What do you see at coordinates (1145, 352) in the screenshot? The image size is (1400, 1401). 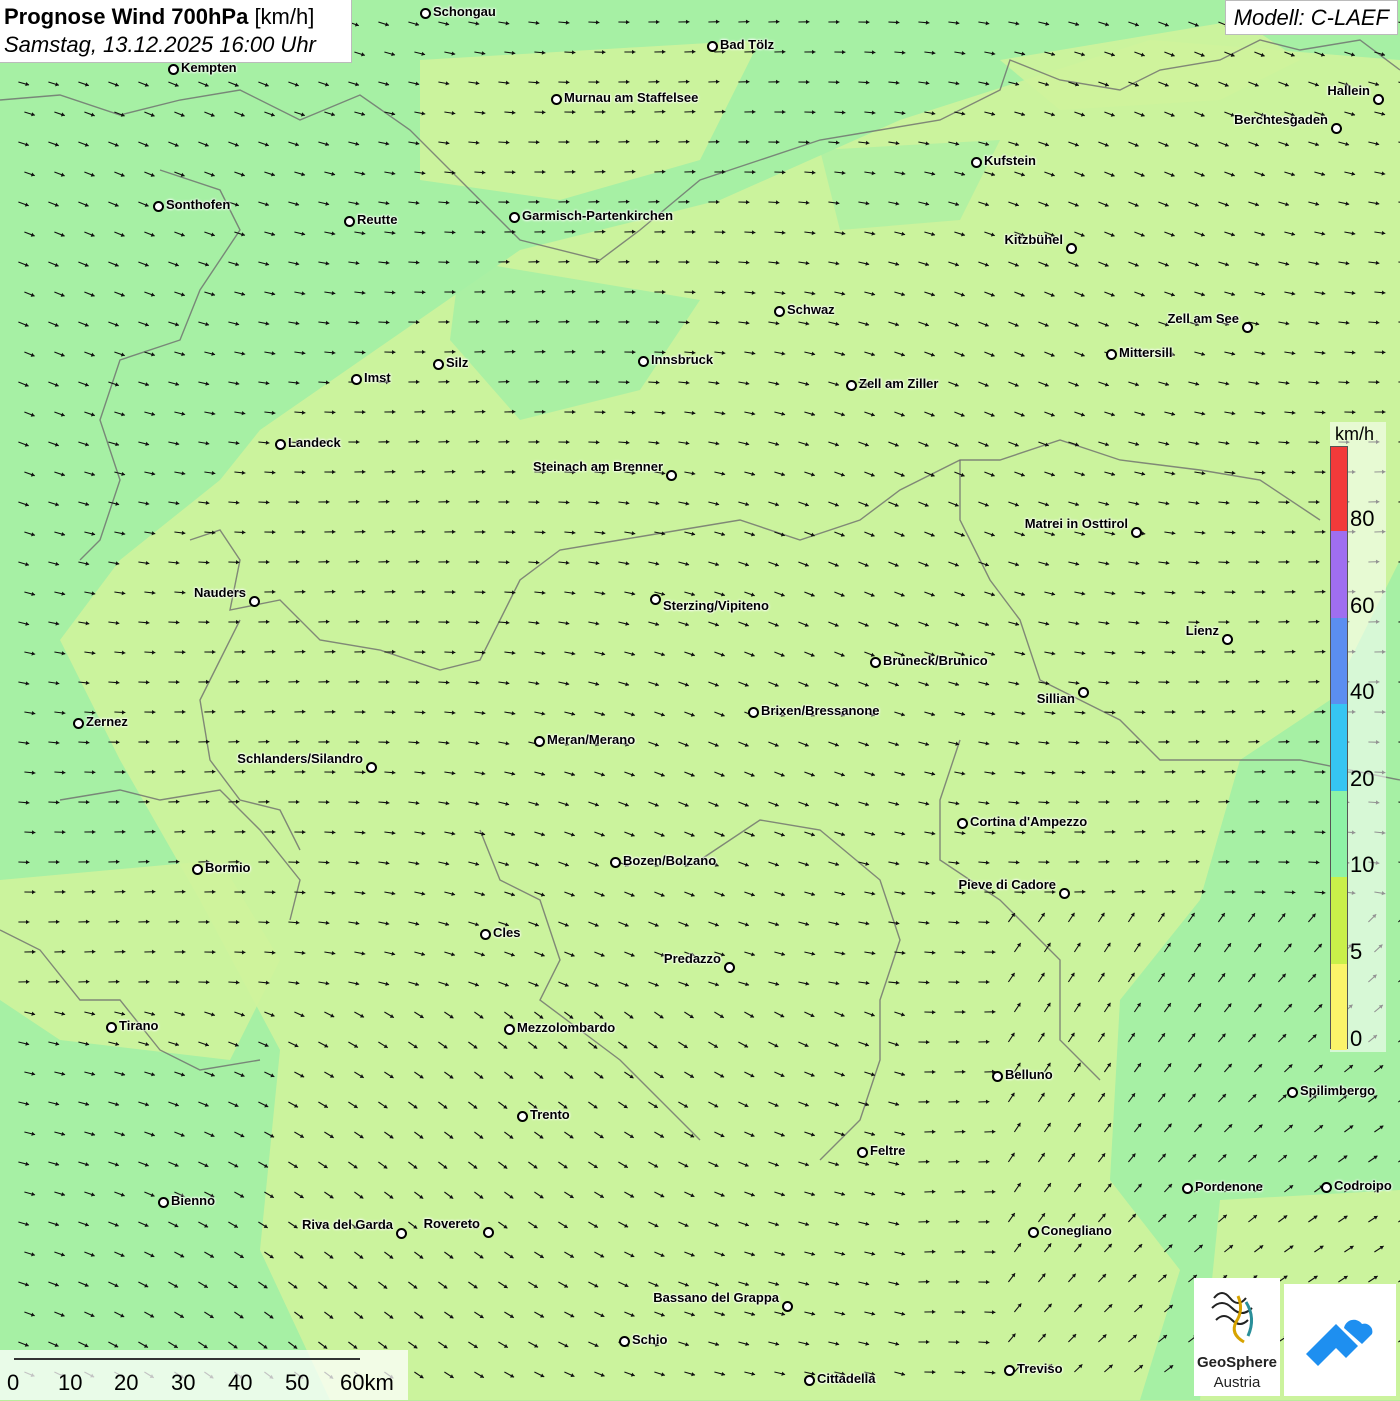 I see `city-label: Mittersill` at bounding box center [1145, 352].